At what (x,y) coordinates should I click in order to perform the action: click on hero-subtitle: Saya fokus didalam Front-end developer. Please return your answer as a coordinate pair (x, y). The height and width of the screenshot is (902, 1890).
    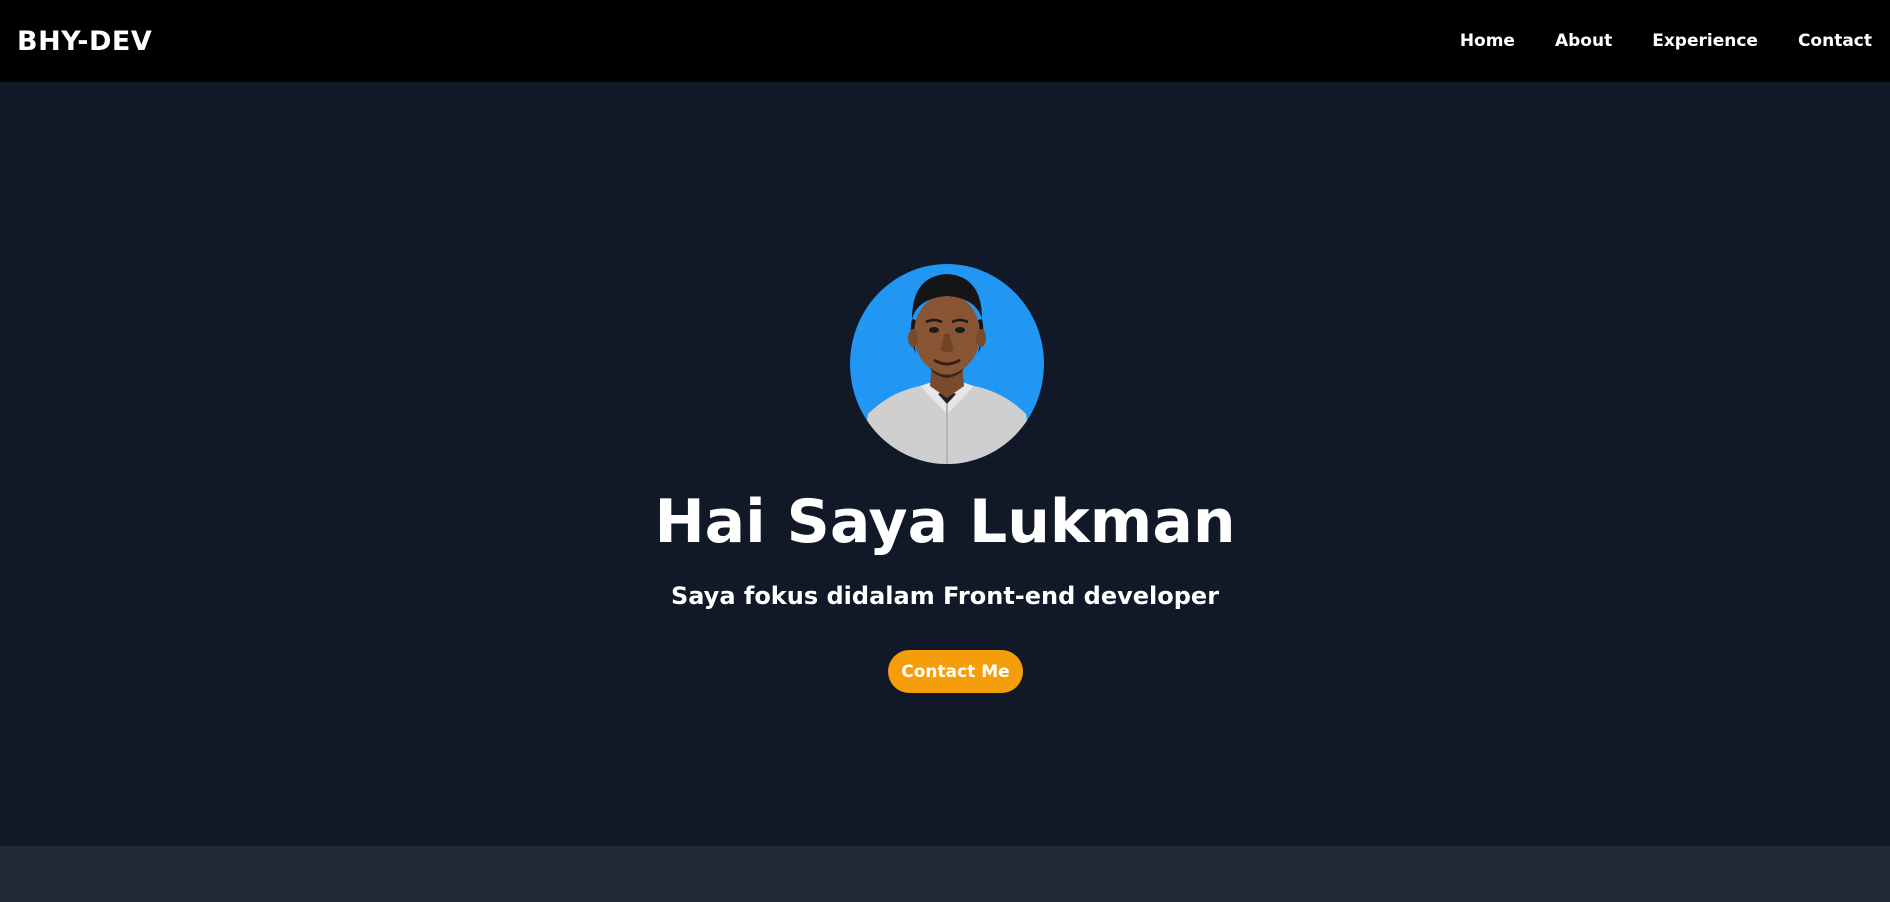
    Looking at the image, I should click on (945, 596).